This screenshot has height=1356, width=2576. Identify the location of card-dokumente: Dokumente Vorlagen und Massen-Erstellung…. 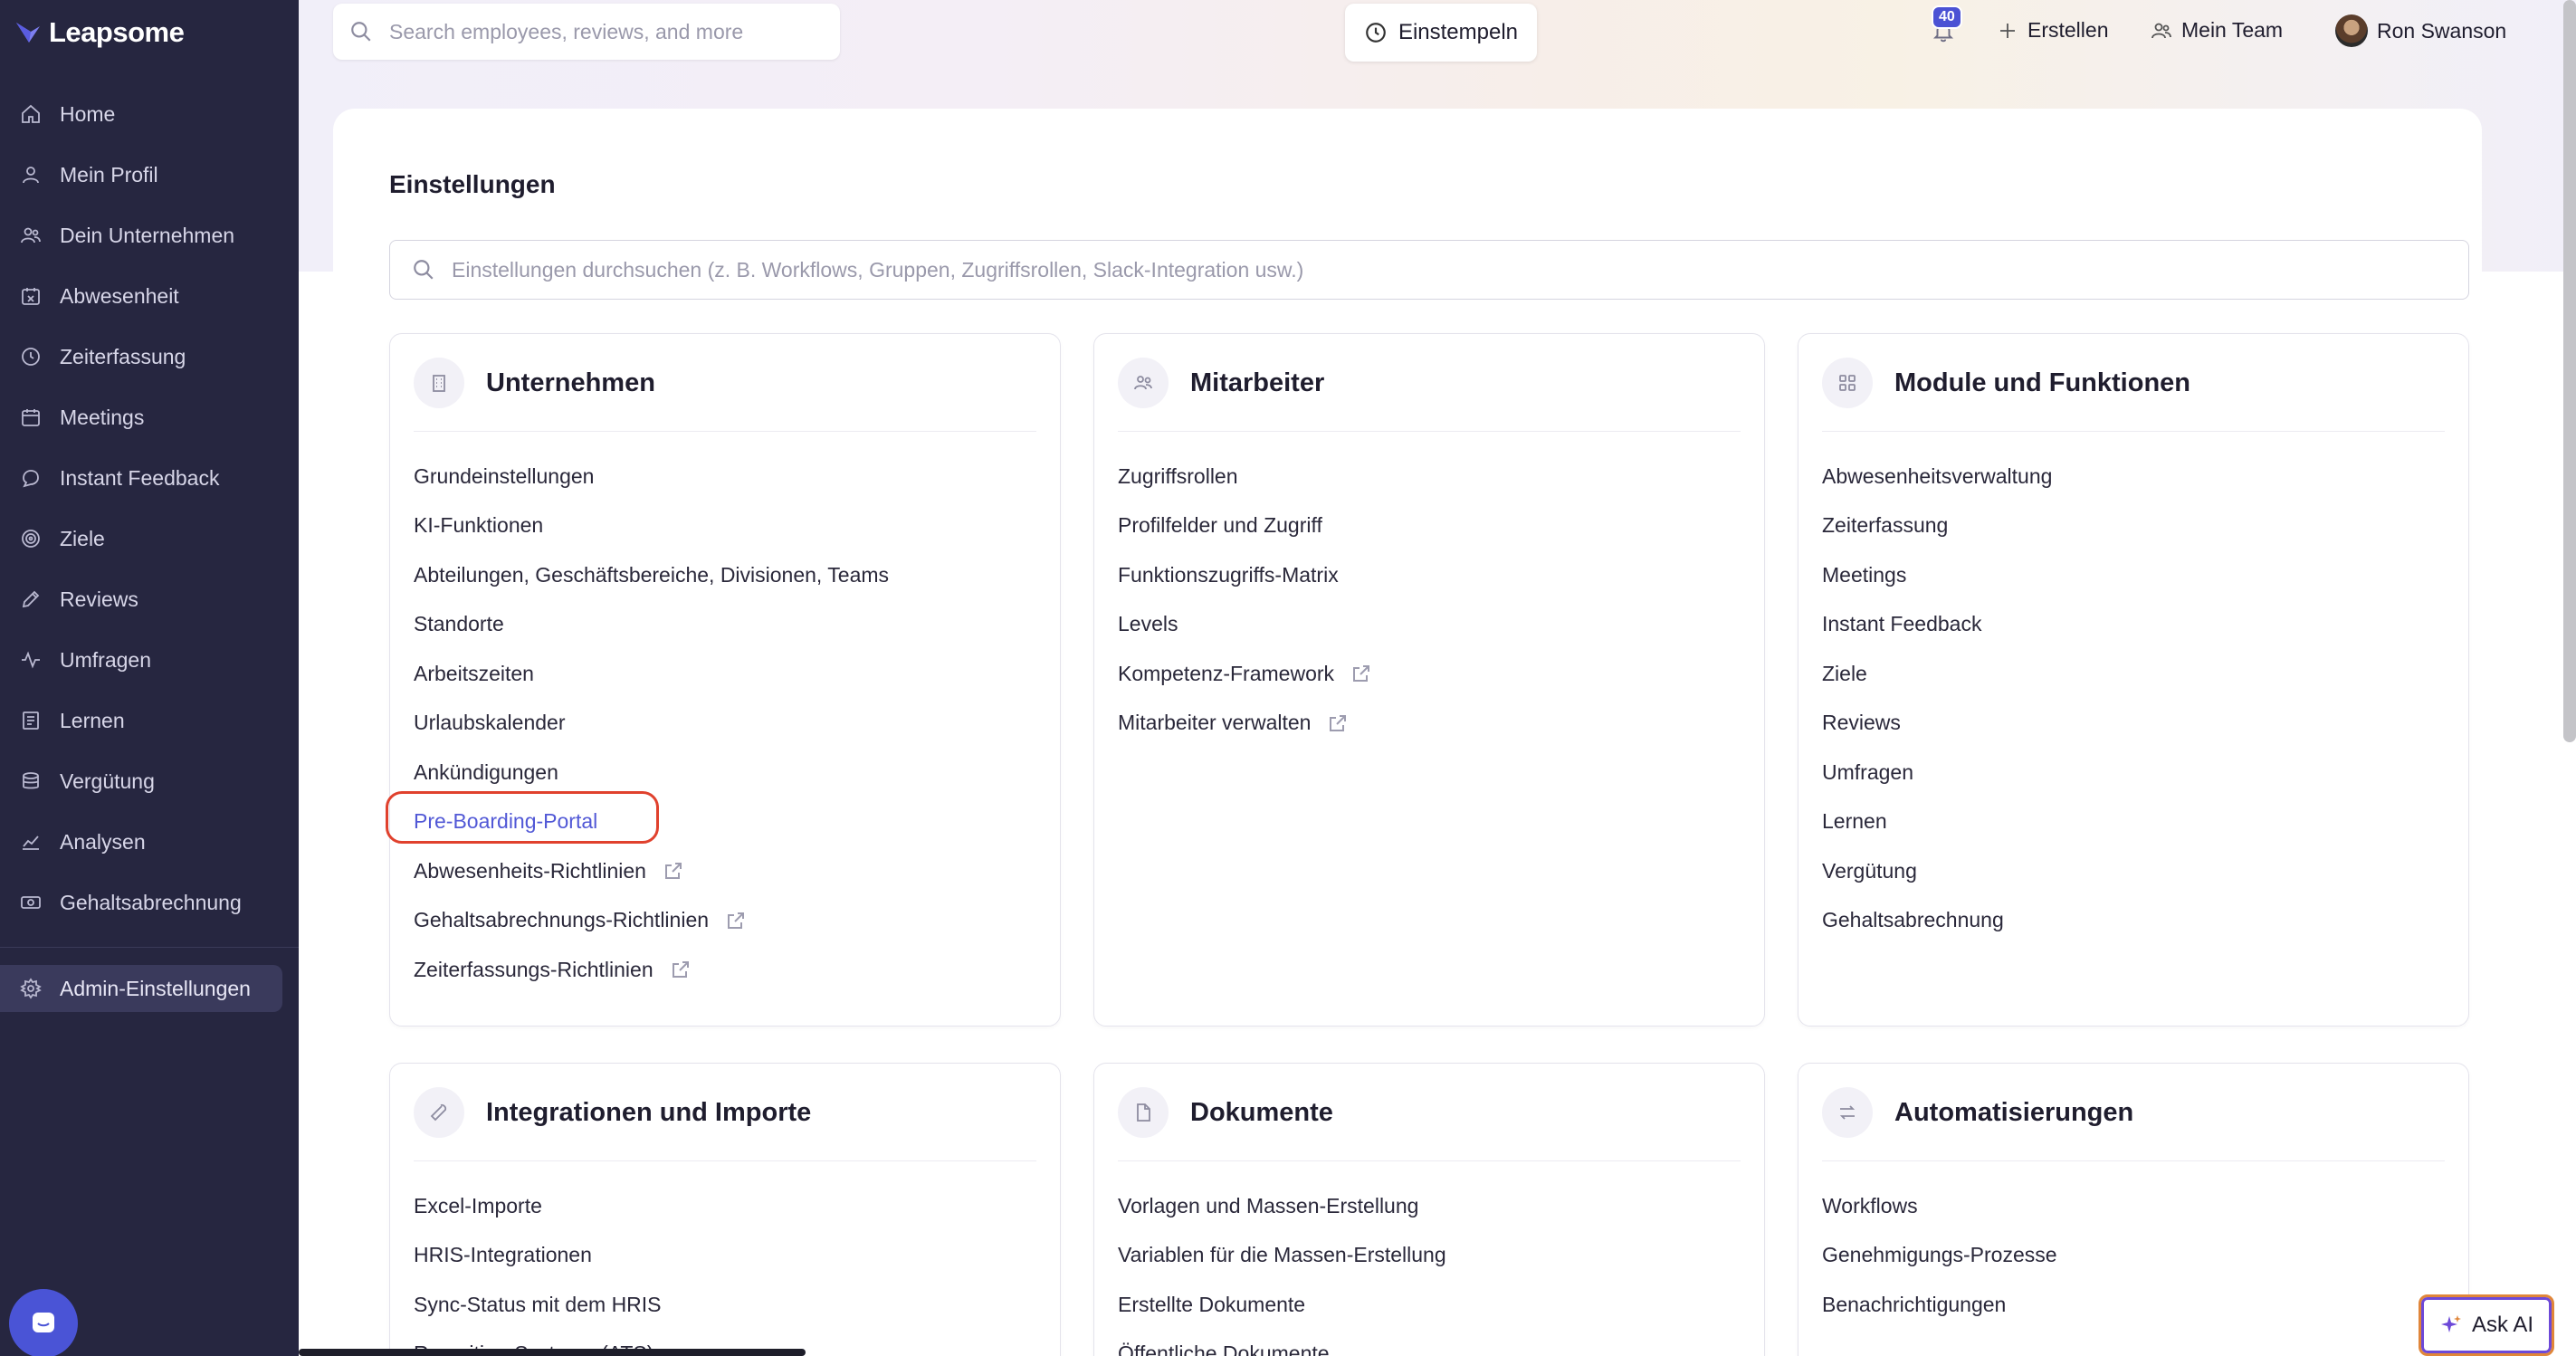
(1429, 1209).